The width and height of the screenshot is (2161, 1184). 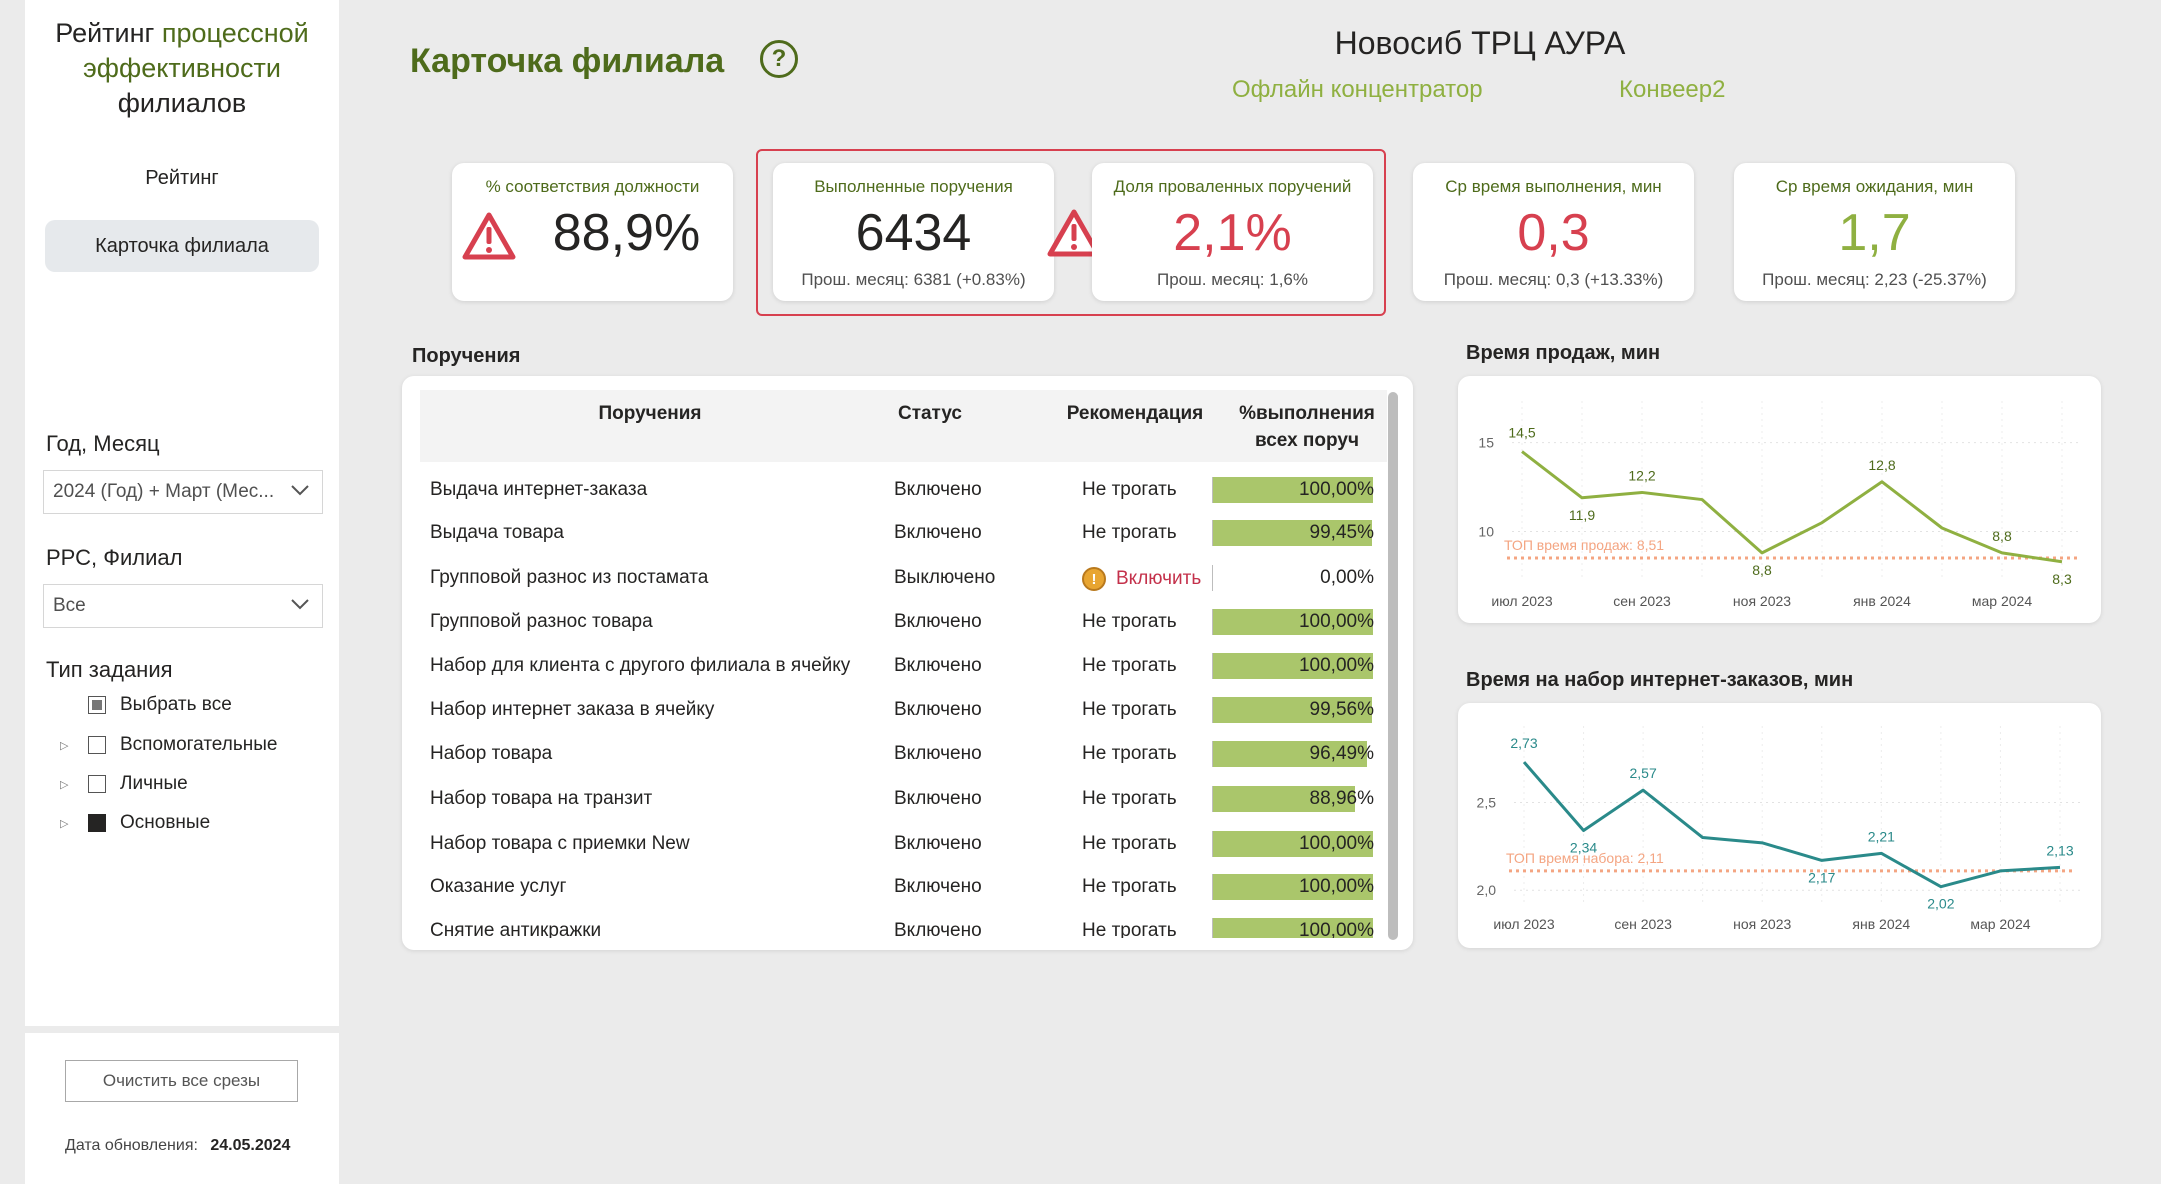 What do you see at coordinates (300, 490) in the screenshot?
I see `chevron-down-icon` at bounding box center [300, 490].